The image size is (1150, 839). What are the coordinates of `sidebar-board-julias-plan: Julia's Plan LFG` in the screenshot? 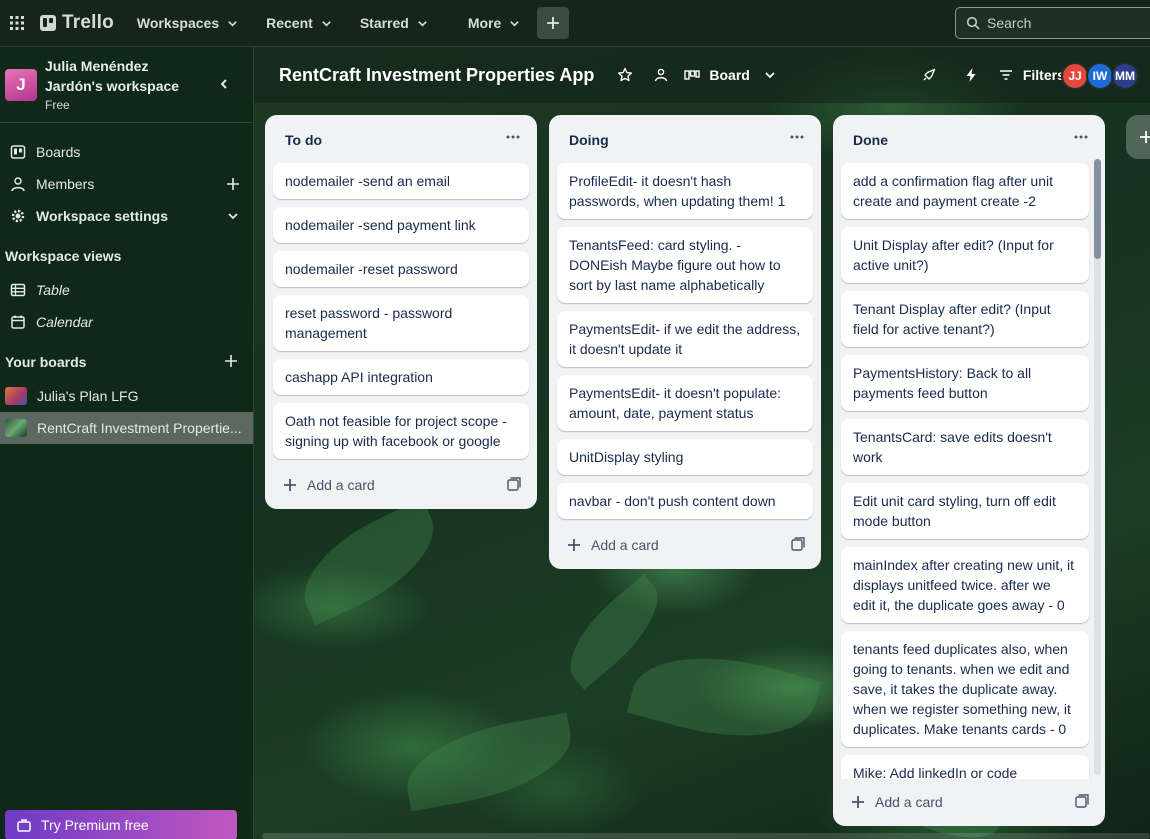 It's located at (126, 396).